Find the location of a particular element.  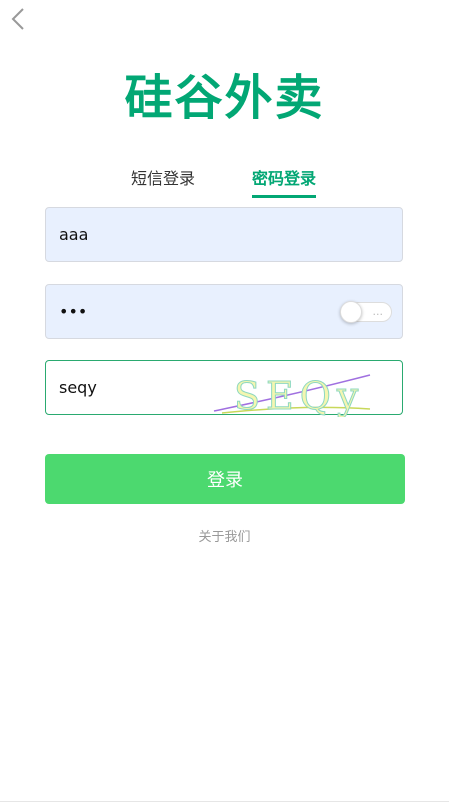

about-us-link: 关于我们 is located at coordinates (224, 535).